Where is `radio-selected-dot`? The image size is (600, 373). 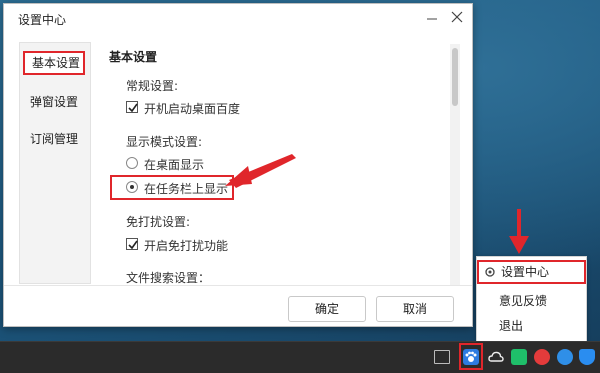
radio-selected-dot is located at coordinates (132, 187).